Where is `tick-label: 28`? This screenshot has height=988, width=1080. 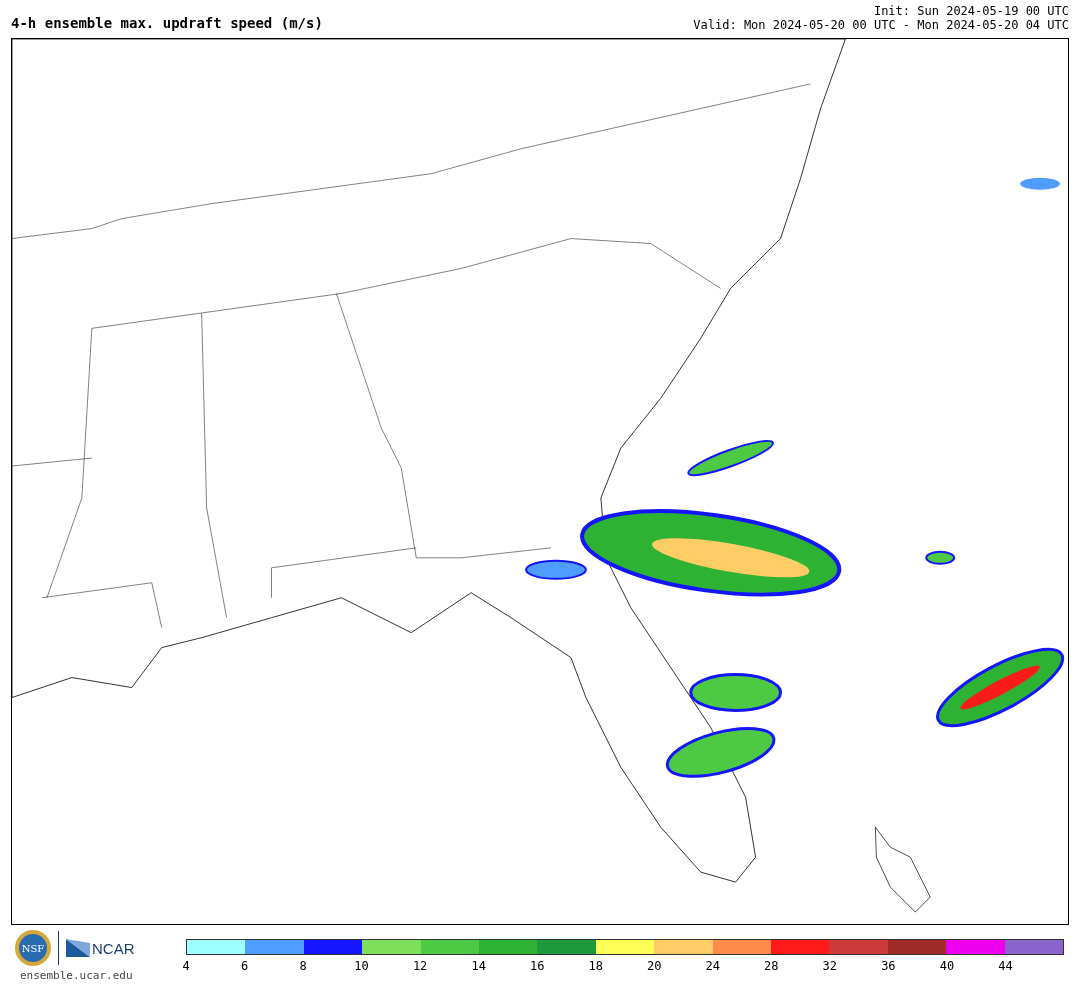
tick-label: 28 is located at coordinates (771, 966).